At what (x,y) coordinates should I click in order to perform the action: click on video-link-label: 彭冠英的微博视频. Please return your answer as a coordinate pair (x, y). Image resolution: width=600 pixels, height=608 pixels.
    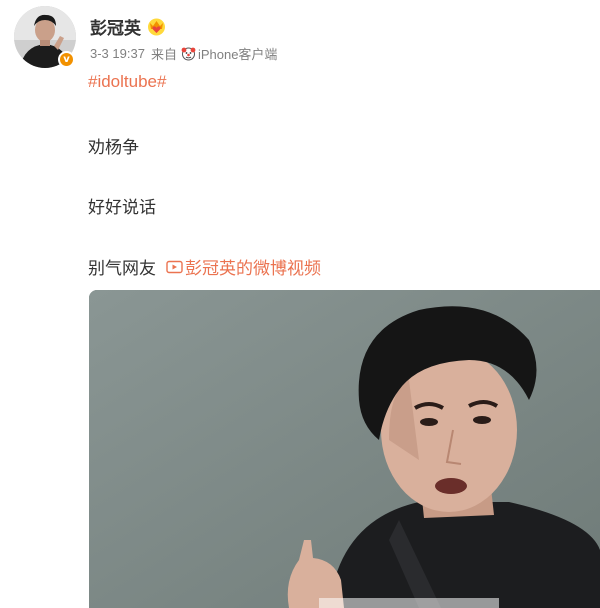
    Looking at the image, I should click on (253, 268).